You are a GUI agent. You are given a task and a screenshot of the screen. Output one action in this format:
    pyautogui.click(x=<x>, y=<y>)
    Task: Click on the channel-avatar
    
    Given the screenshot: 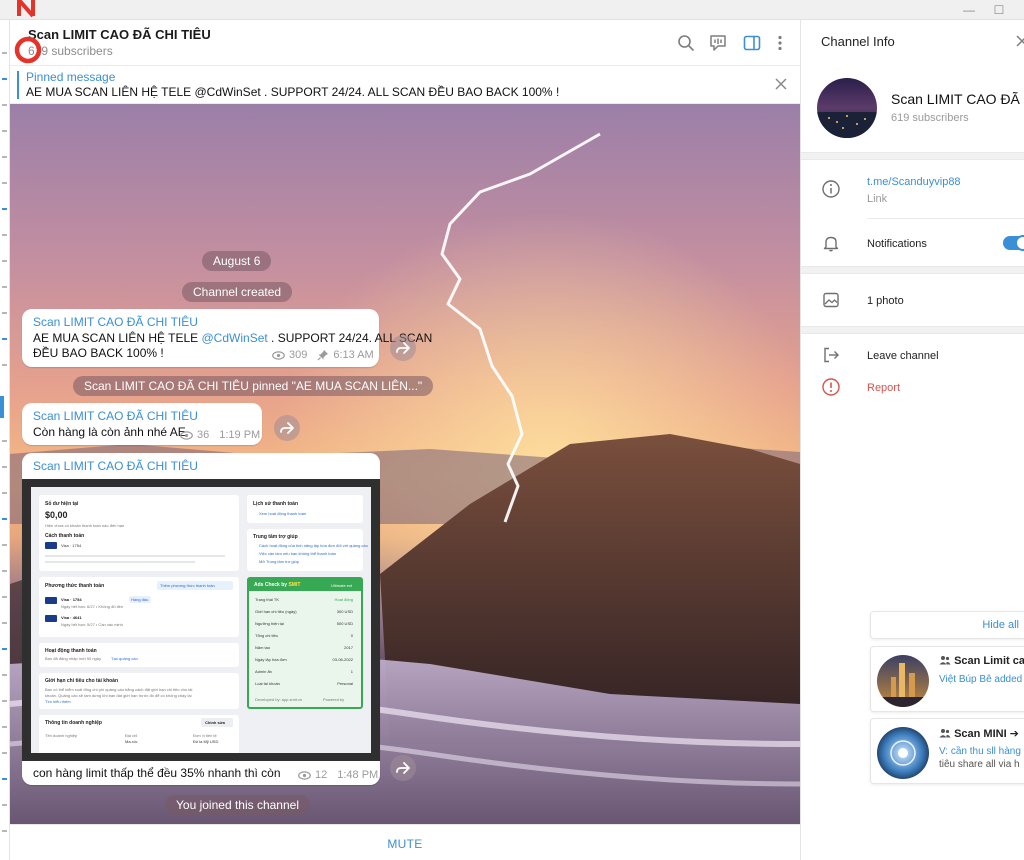 What is the action you would take?
    pyautogui.click(x=847, y=108)
    